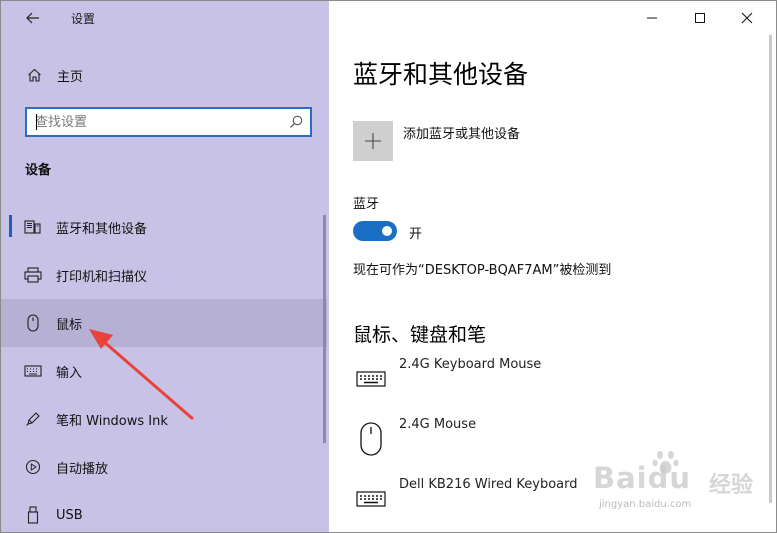 This screenshot has height=533, width=777. I want to click on add-device-label: 添加蓝牙或其他设备, so click(462, 134).